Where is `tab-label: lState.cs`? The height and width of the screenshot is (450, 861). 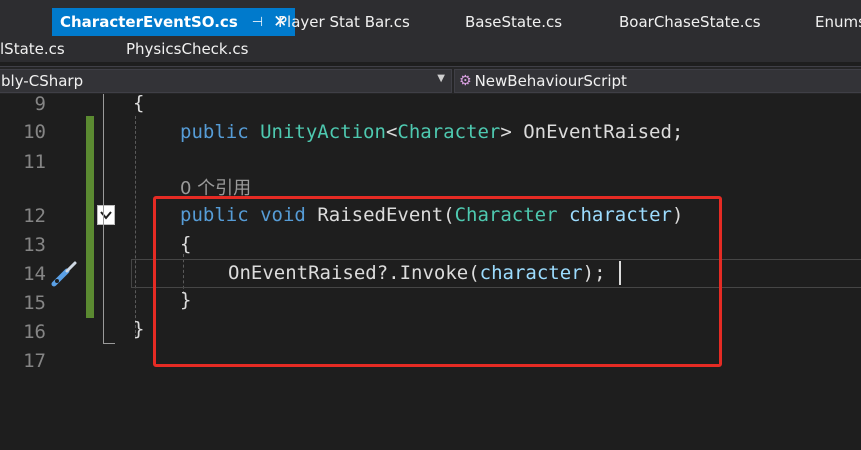 tab-label: lState.cs is located at coordinates (32, 49).